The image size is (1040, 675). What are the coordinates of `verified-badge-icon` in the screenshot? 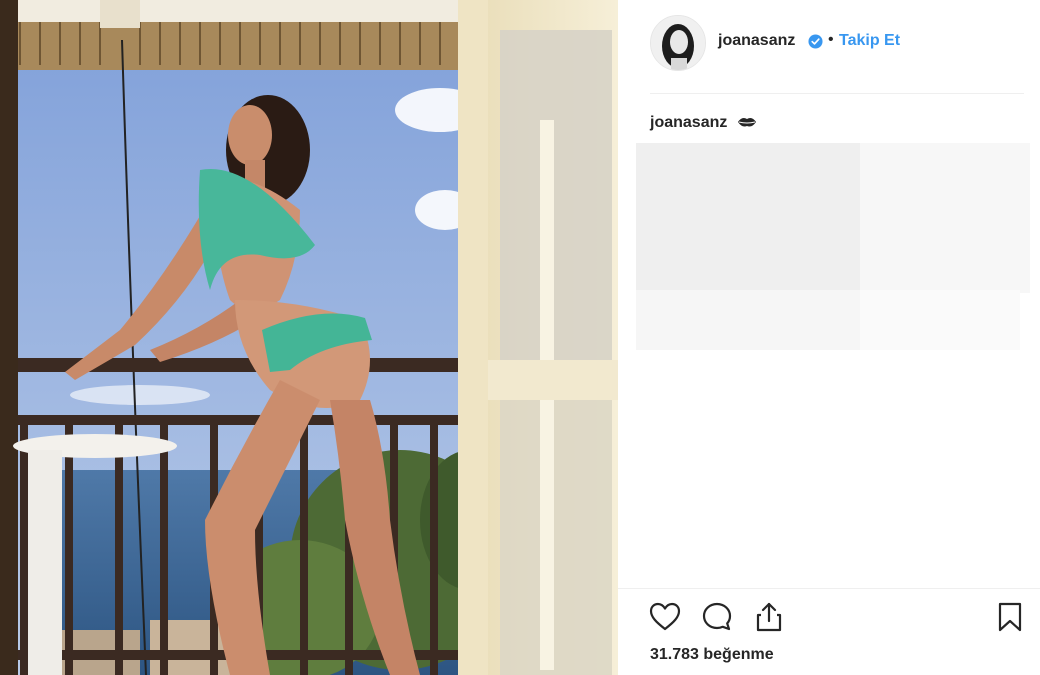 It's located at (815, 41).